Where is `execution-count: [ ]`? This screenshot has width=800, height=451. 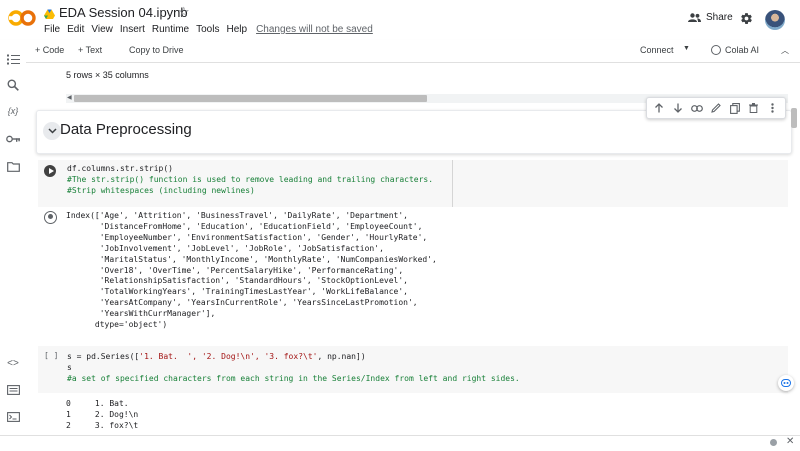
execution-count: [ ] is located at coordinates (51, 355).